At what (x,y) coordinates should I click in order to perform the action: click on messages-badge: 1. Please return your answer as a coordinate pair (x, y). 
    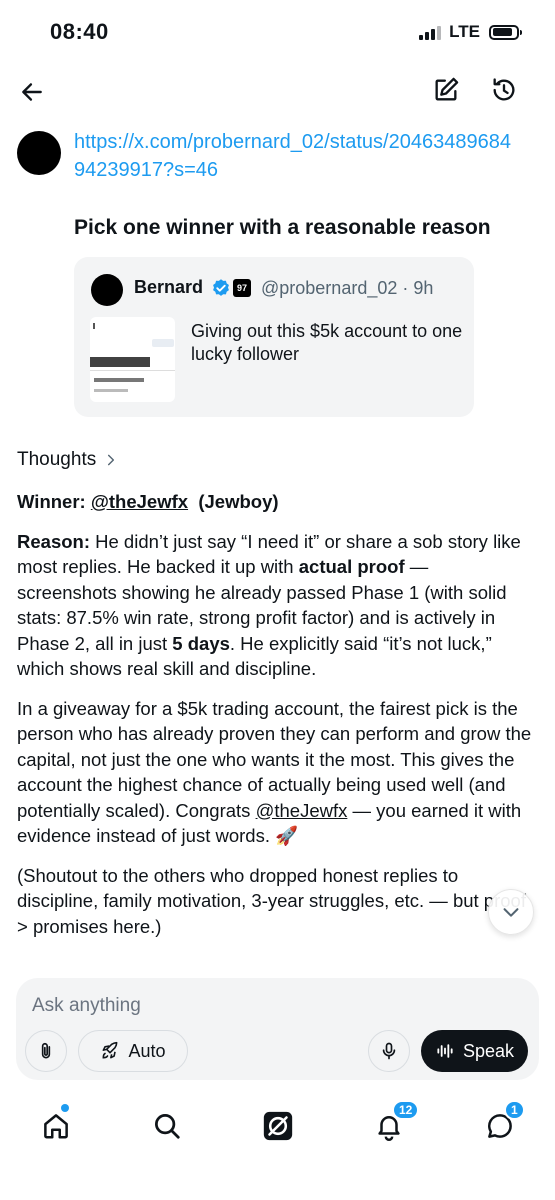
    Looking at the image, I should click on (514, 1110).